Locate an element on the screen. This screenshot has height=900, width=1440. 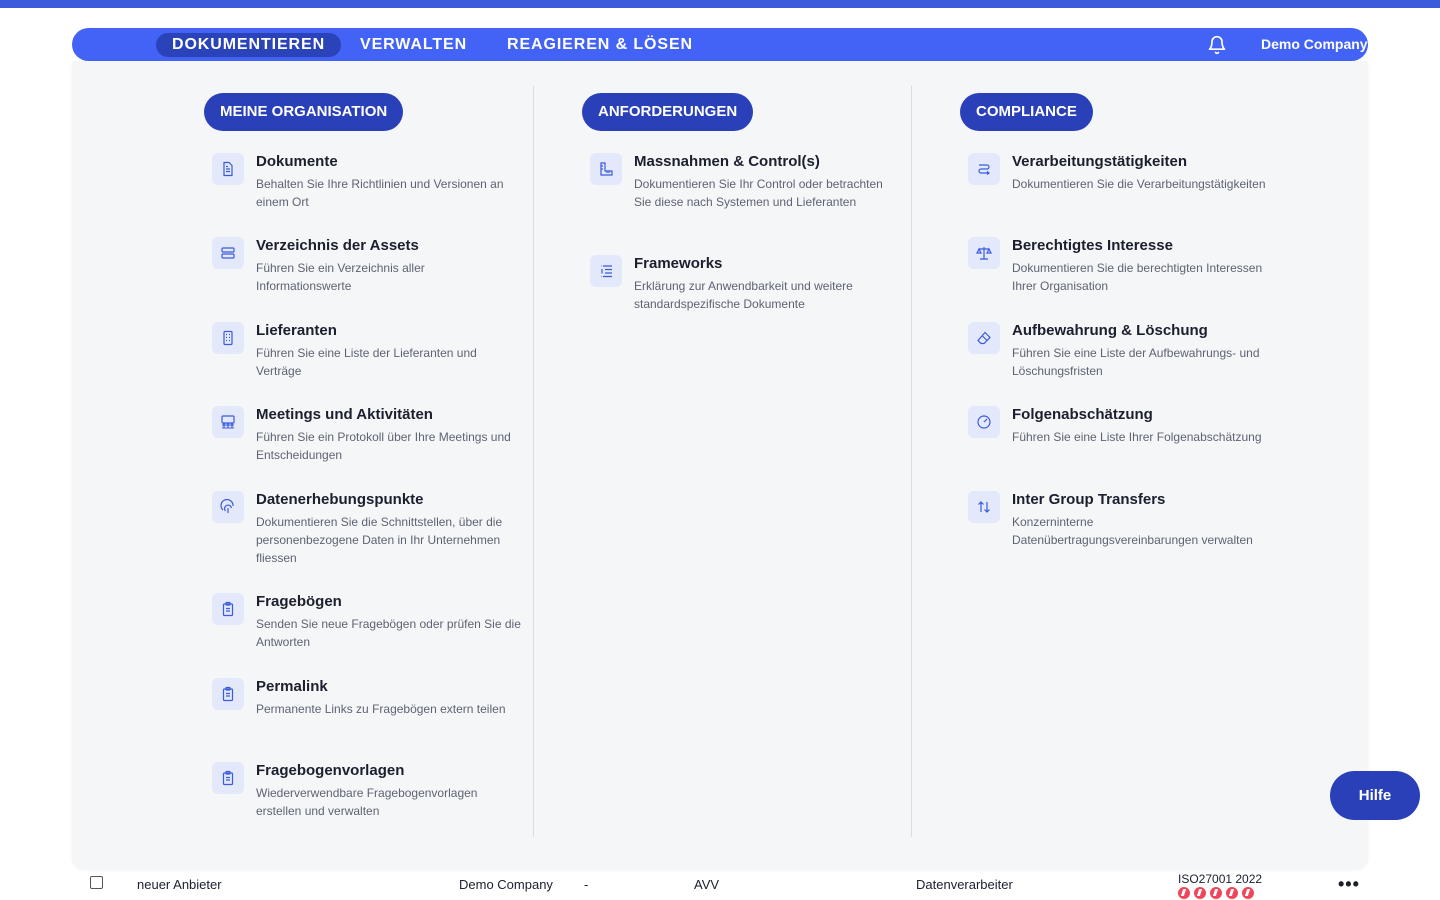
gauge-icon is located at coordinates (984, 422).